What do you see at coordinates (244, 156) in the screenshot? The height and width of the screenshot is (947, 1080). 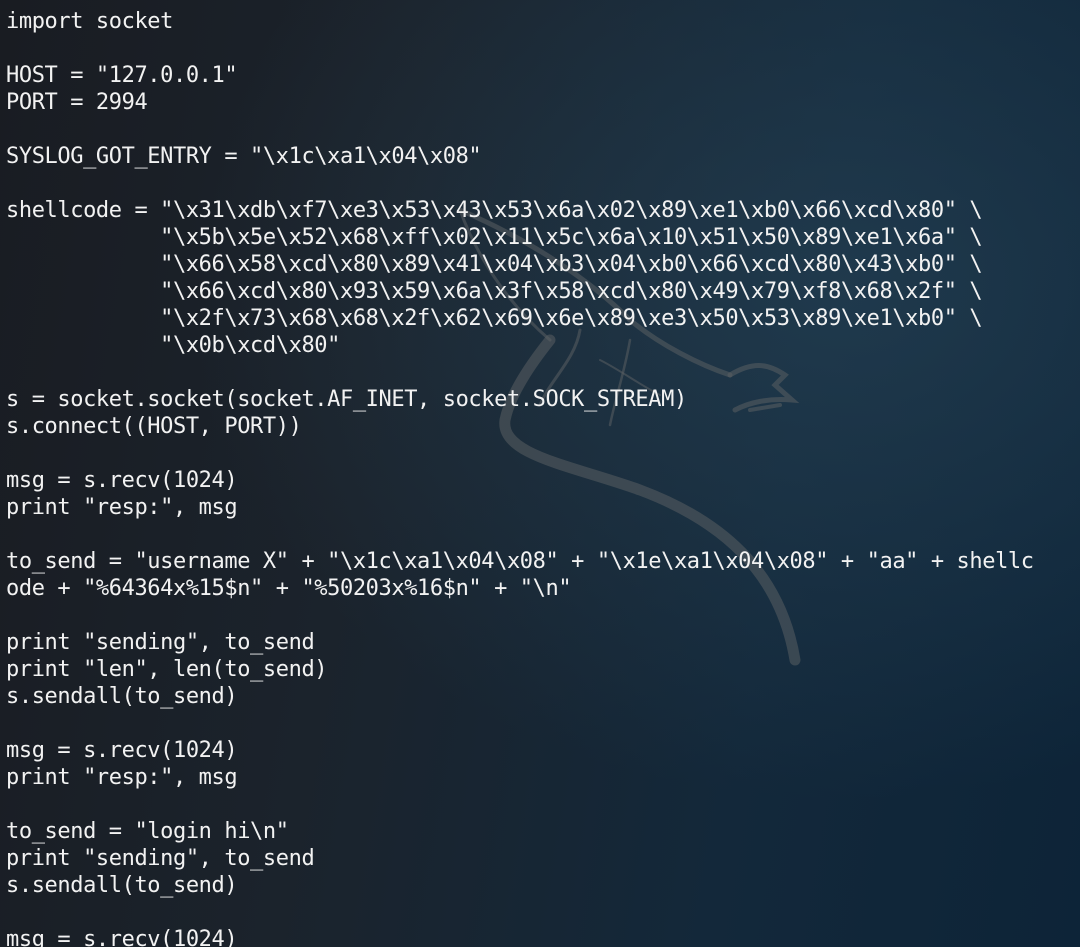 I see `code-line: SYSLOG_GOT_ENTRY = "\x1c\xa1\x04\x08"` at bounding box center [244, 156].